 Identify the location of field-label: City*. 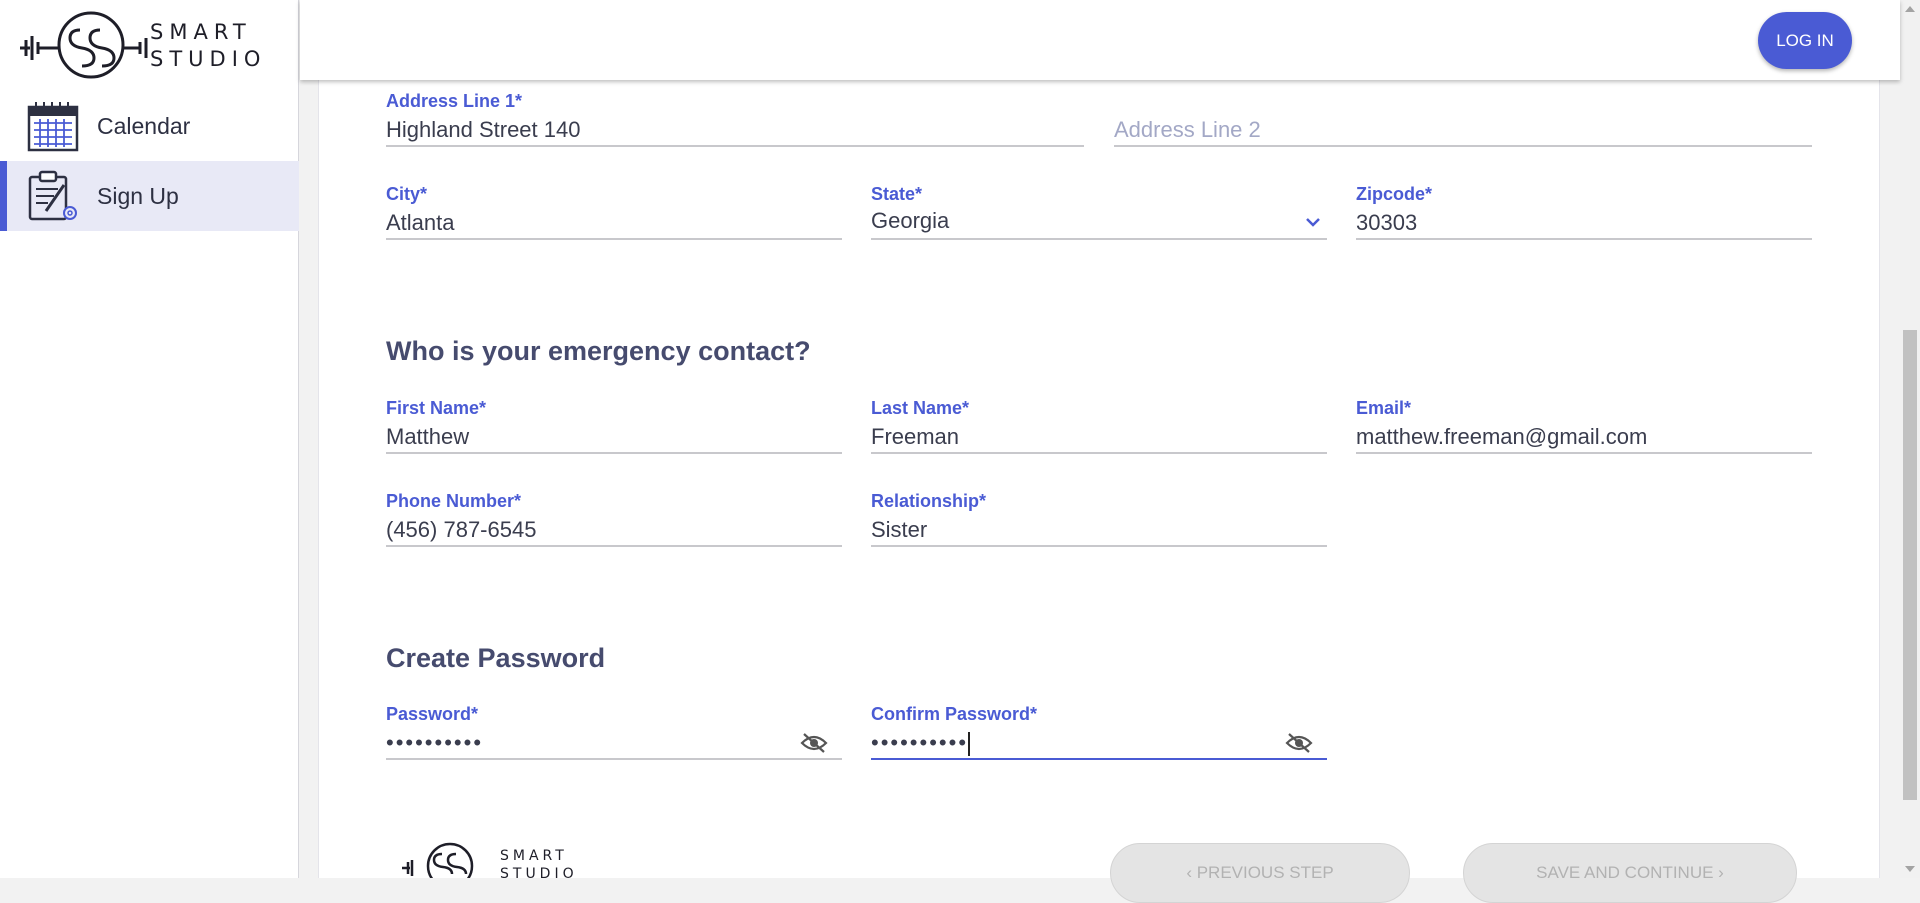
(407, 194).